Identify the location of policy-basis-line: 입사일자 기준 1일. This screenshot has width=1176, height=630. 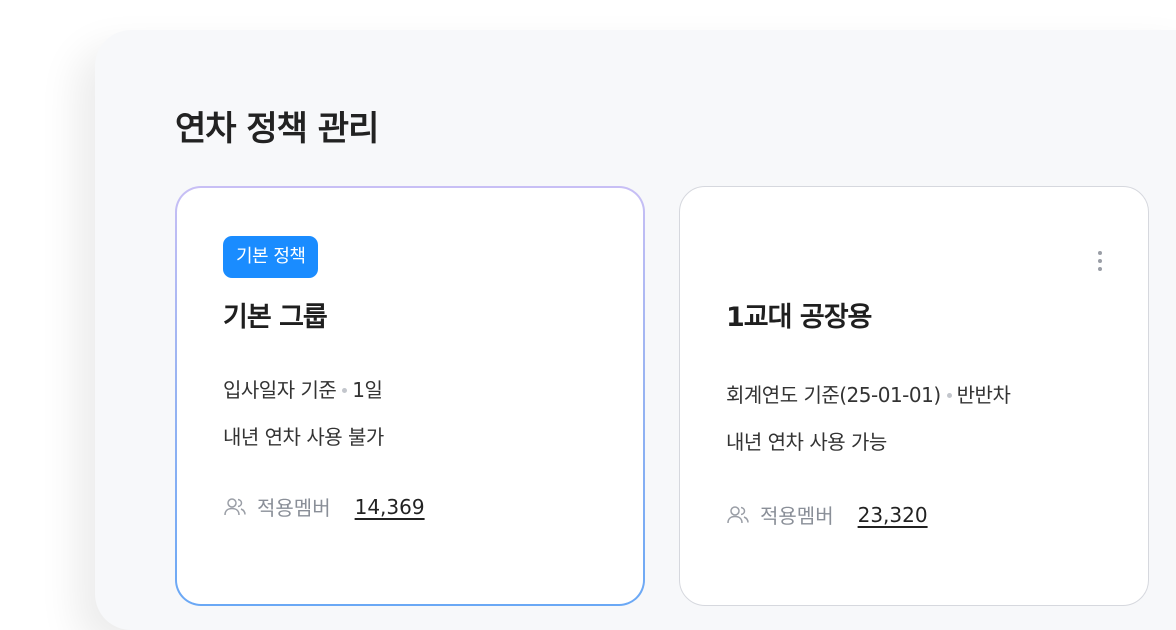
(303, 388).